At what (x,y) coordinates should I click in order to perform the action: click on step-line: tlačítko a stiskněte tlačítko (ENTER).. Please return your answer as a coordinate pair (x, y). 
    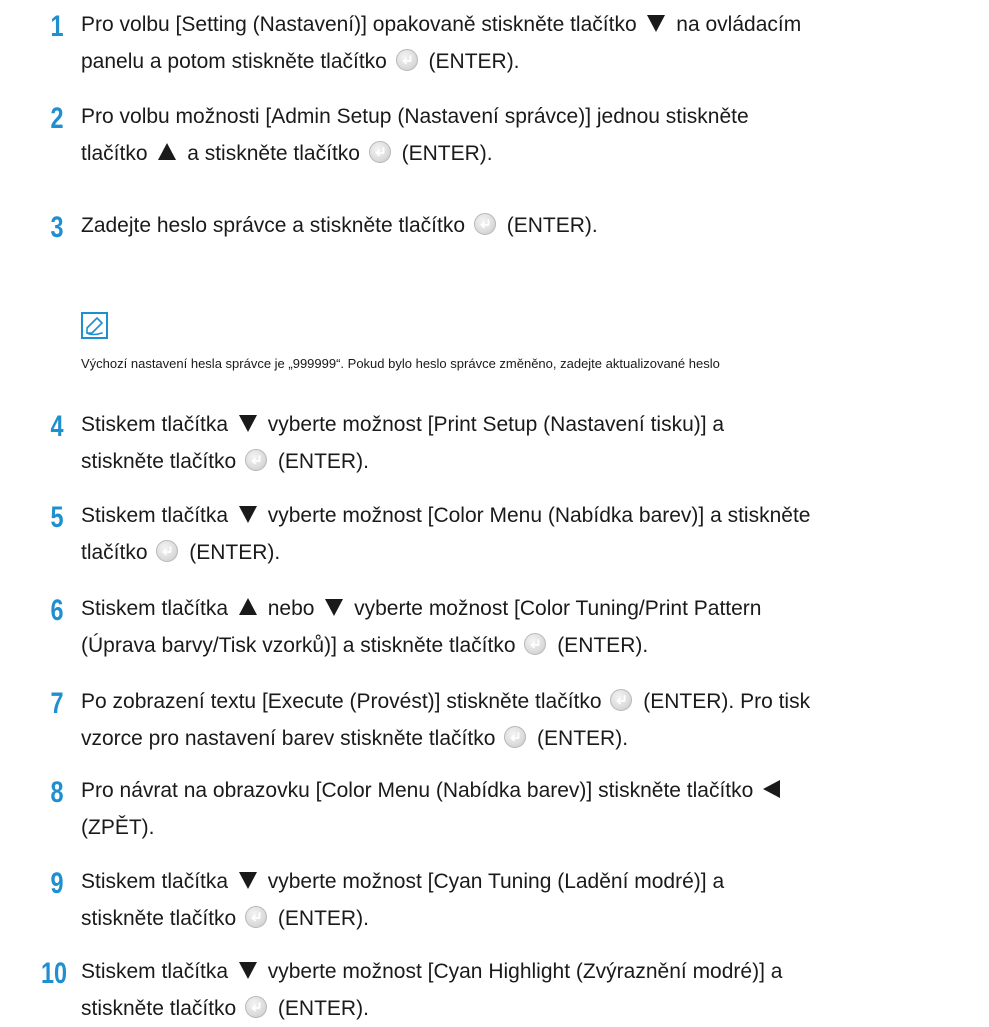
    Looking at the image, I should click on (533, 153).